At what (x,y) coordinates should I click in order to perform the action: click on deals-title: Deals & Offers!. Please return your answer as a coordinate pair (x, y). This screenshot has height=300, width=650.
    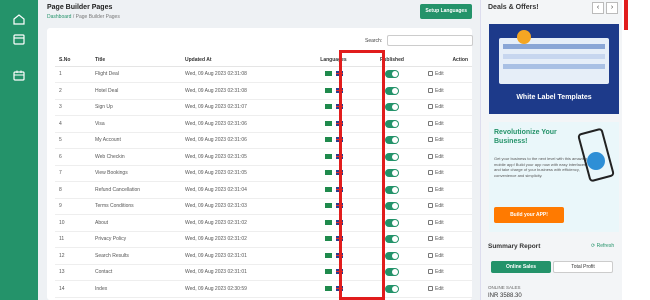
    Looking at the image, I should click on (513, 7).